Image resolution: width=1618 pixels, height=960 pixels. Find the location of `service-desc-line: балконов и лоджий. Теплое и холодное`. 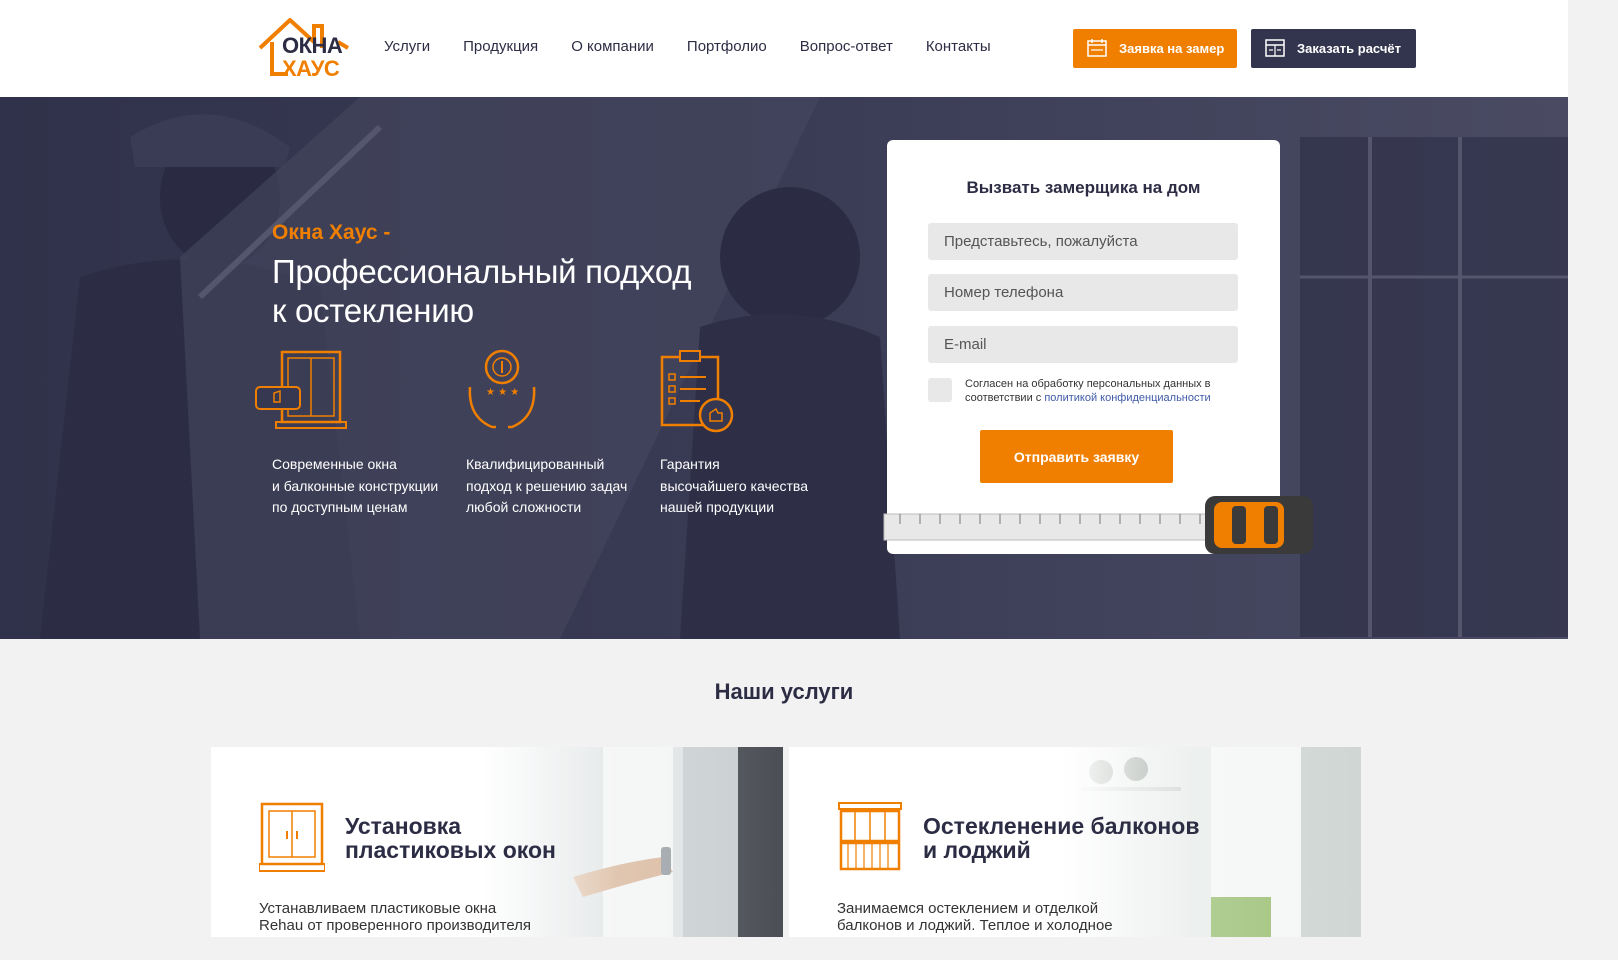

service-desc-line: балконов и лоджий. Теплое и холодное is located at coordinates (975, 925).